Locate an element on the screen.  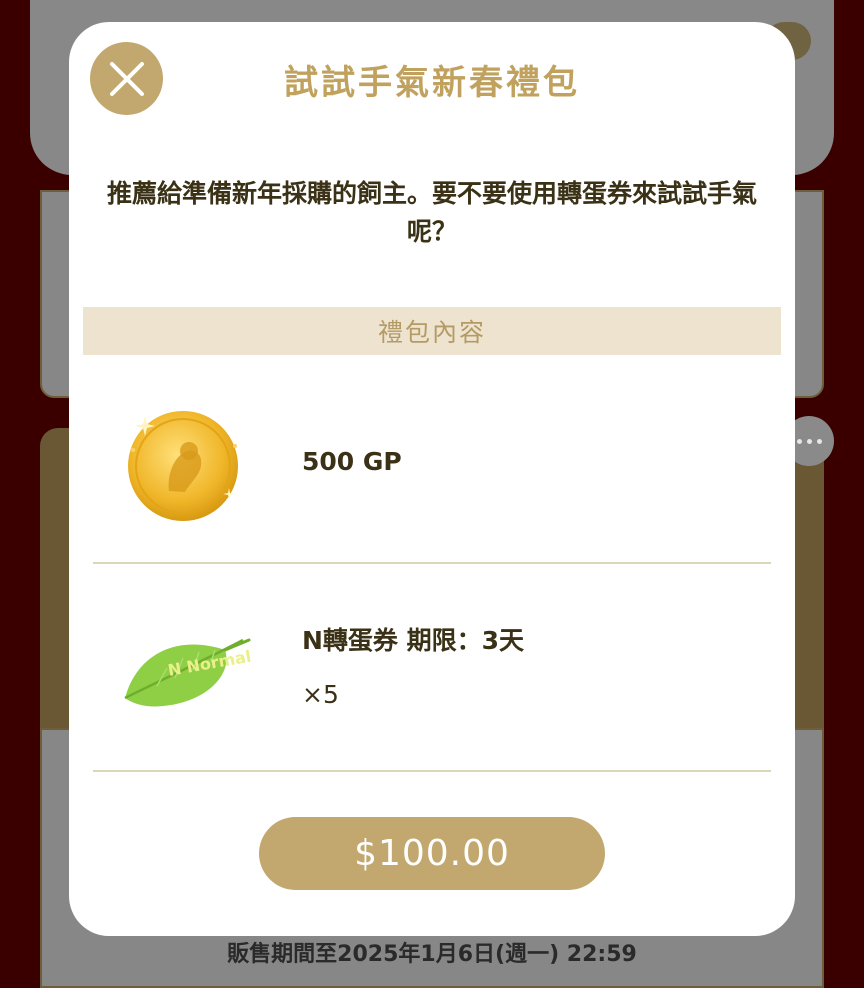
modal-title: 試試手氣新春禮包 is located at coordinates (432, 83).